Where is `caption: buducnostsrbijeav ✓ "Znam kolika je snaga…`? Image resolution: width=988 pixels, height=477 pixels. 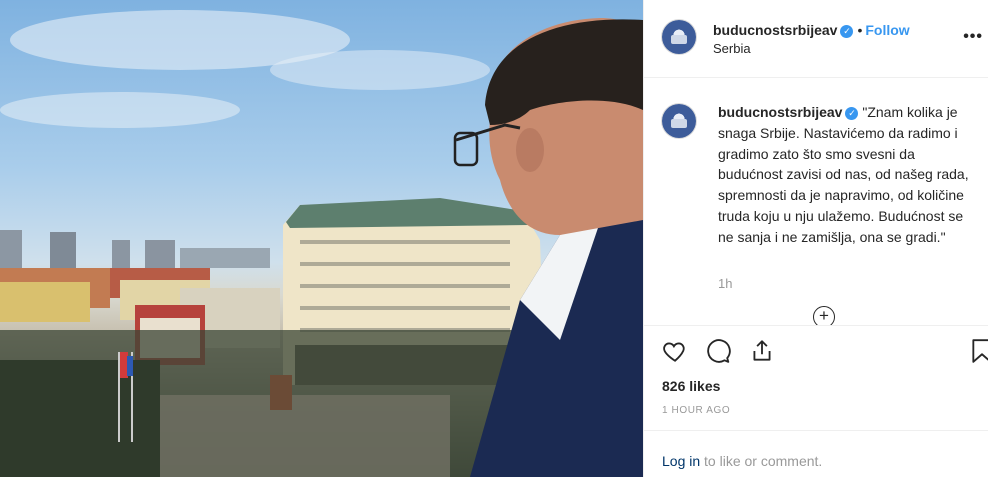 caption: buducnostsrbijeav ✓ "Znam kolika je snaga… is located at coordinates (849, 175).